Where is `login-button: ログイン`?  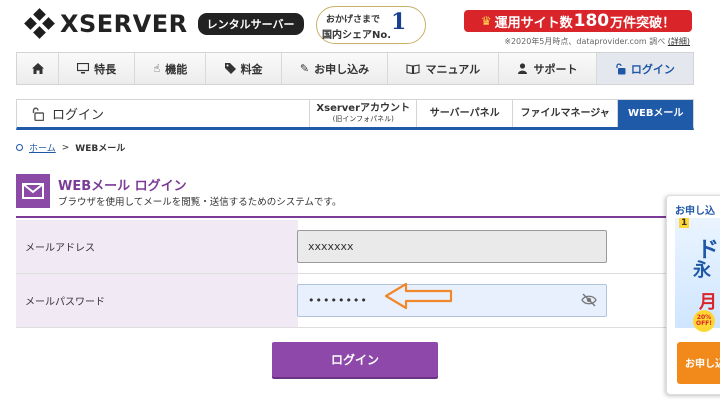
login-button: ログイン is located at coordinates (355, 359).